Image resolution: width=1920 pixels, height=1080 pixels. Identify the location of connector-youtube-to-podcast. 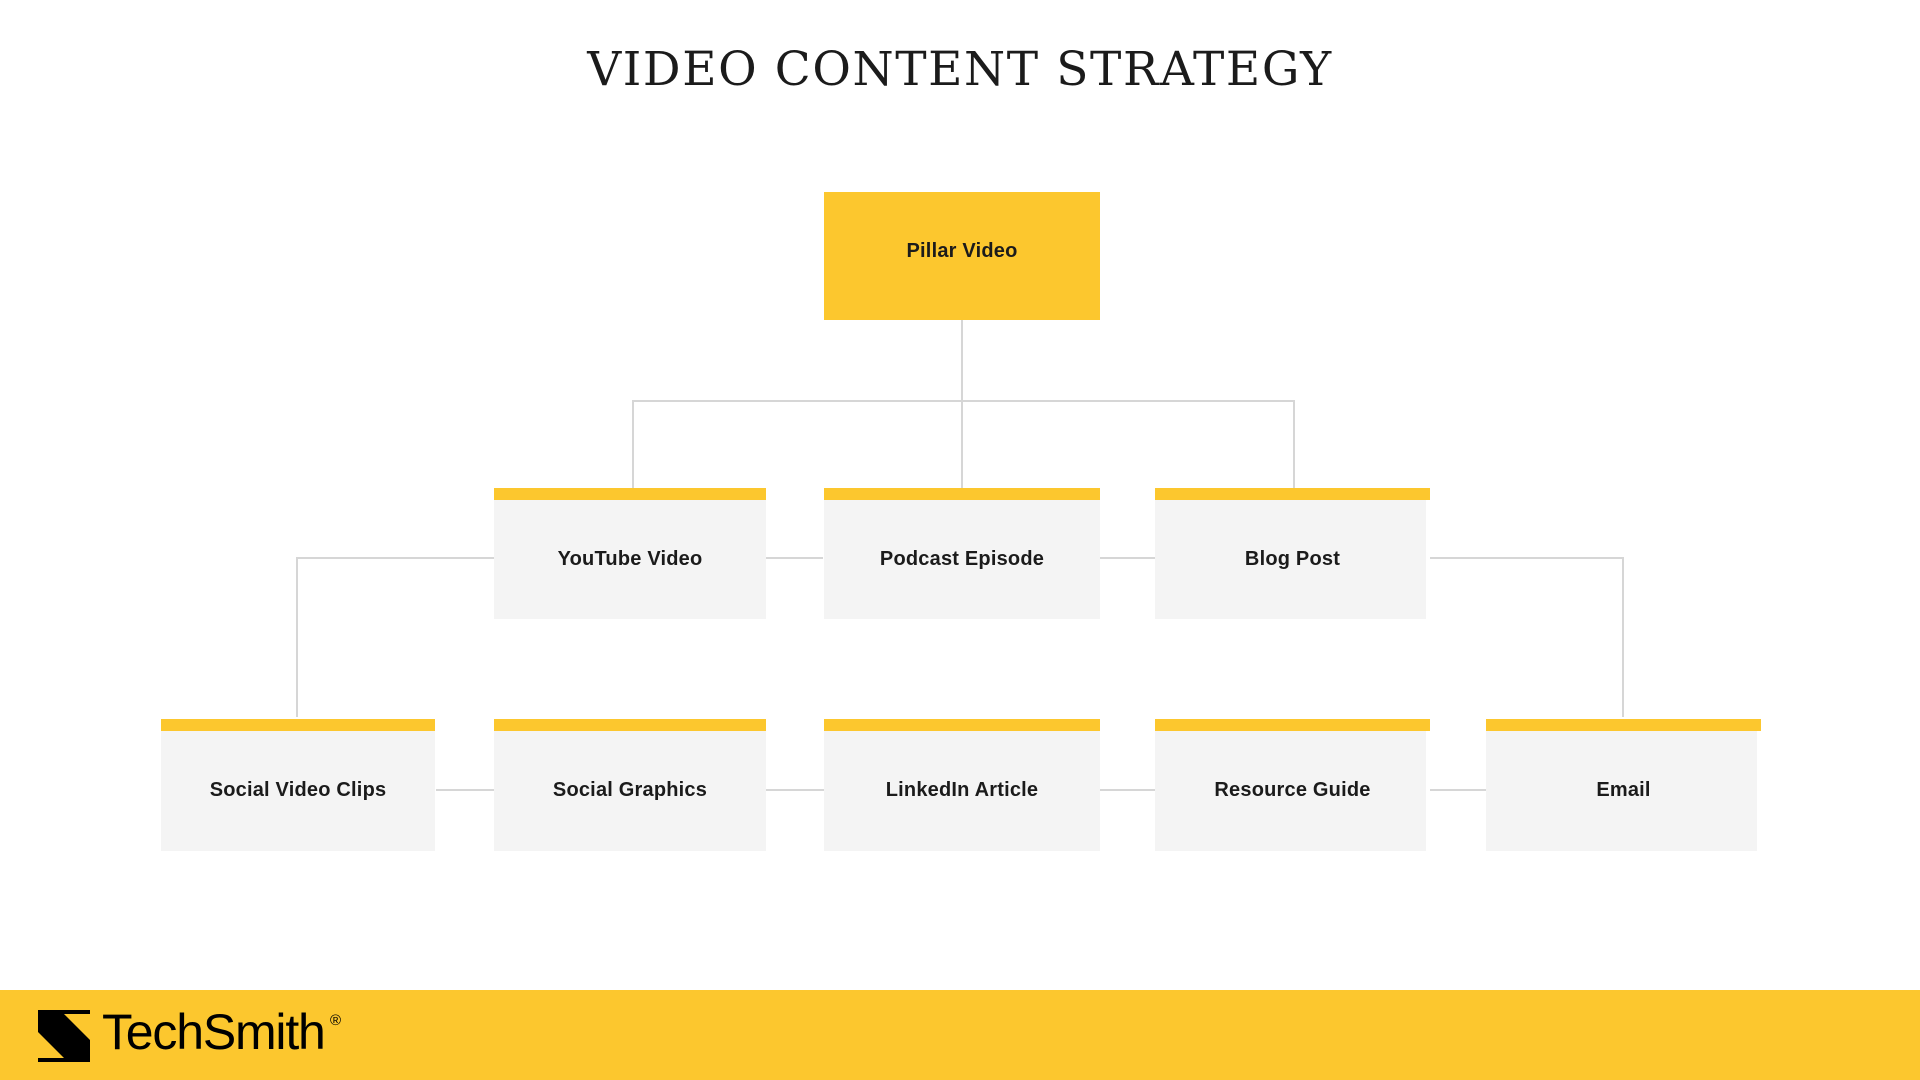
(794, 558).